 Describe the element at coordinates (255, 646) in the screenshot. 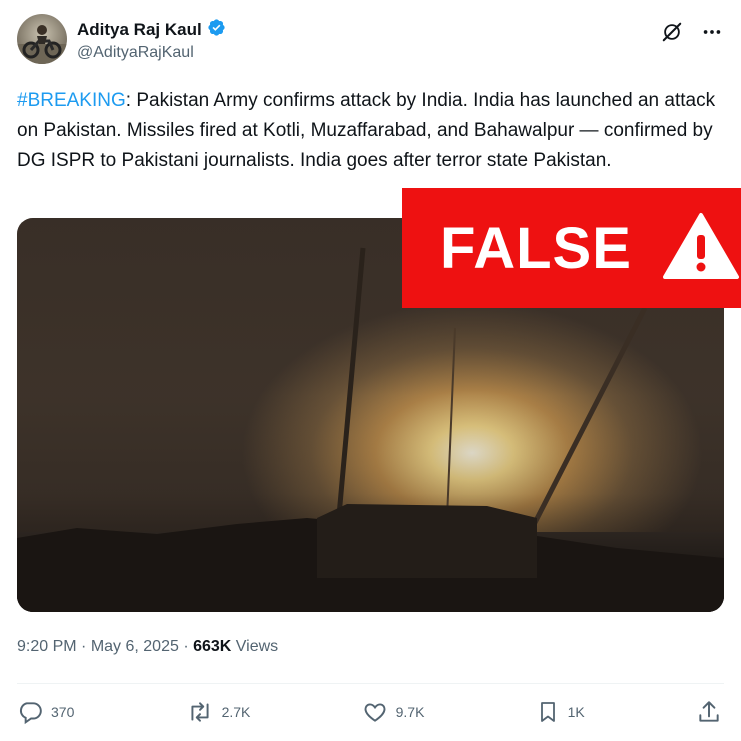

I see `views-label: Views` at that location.